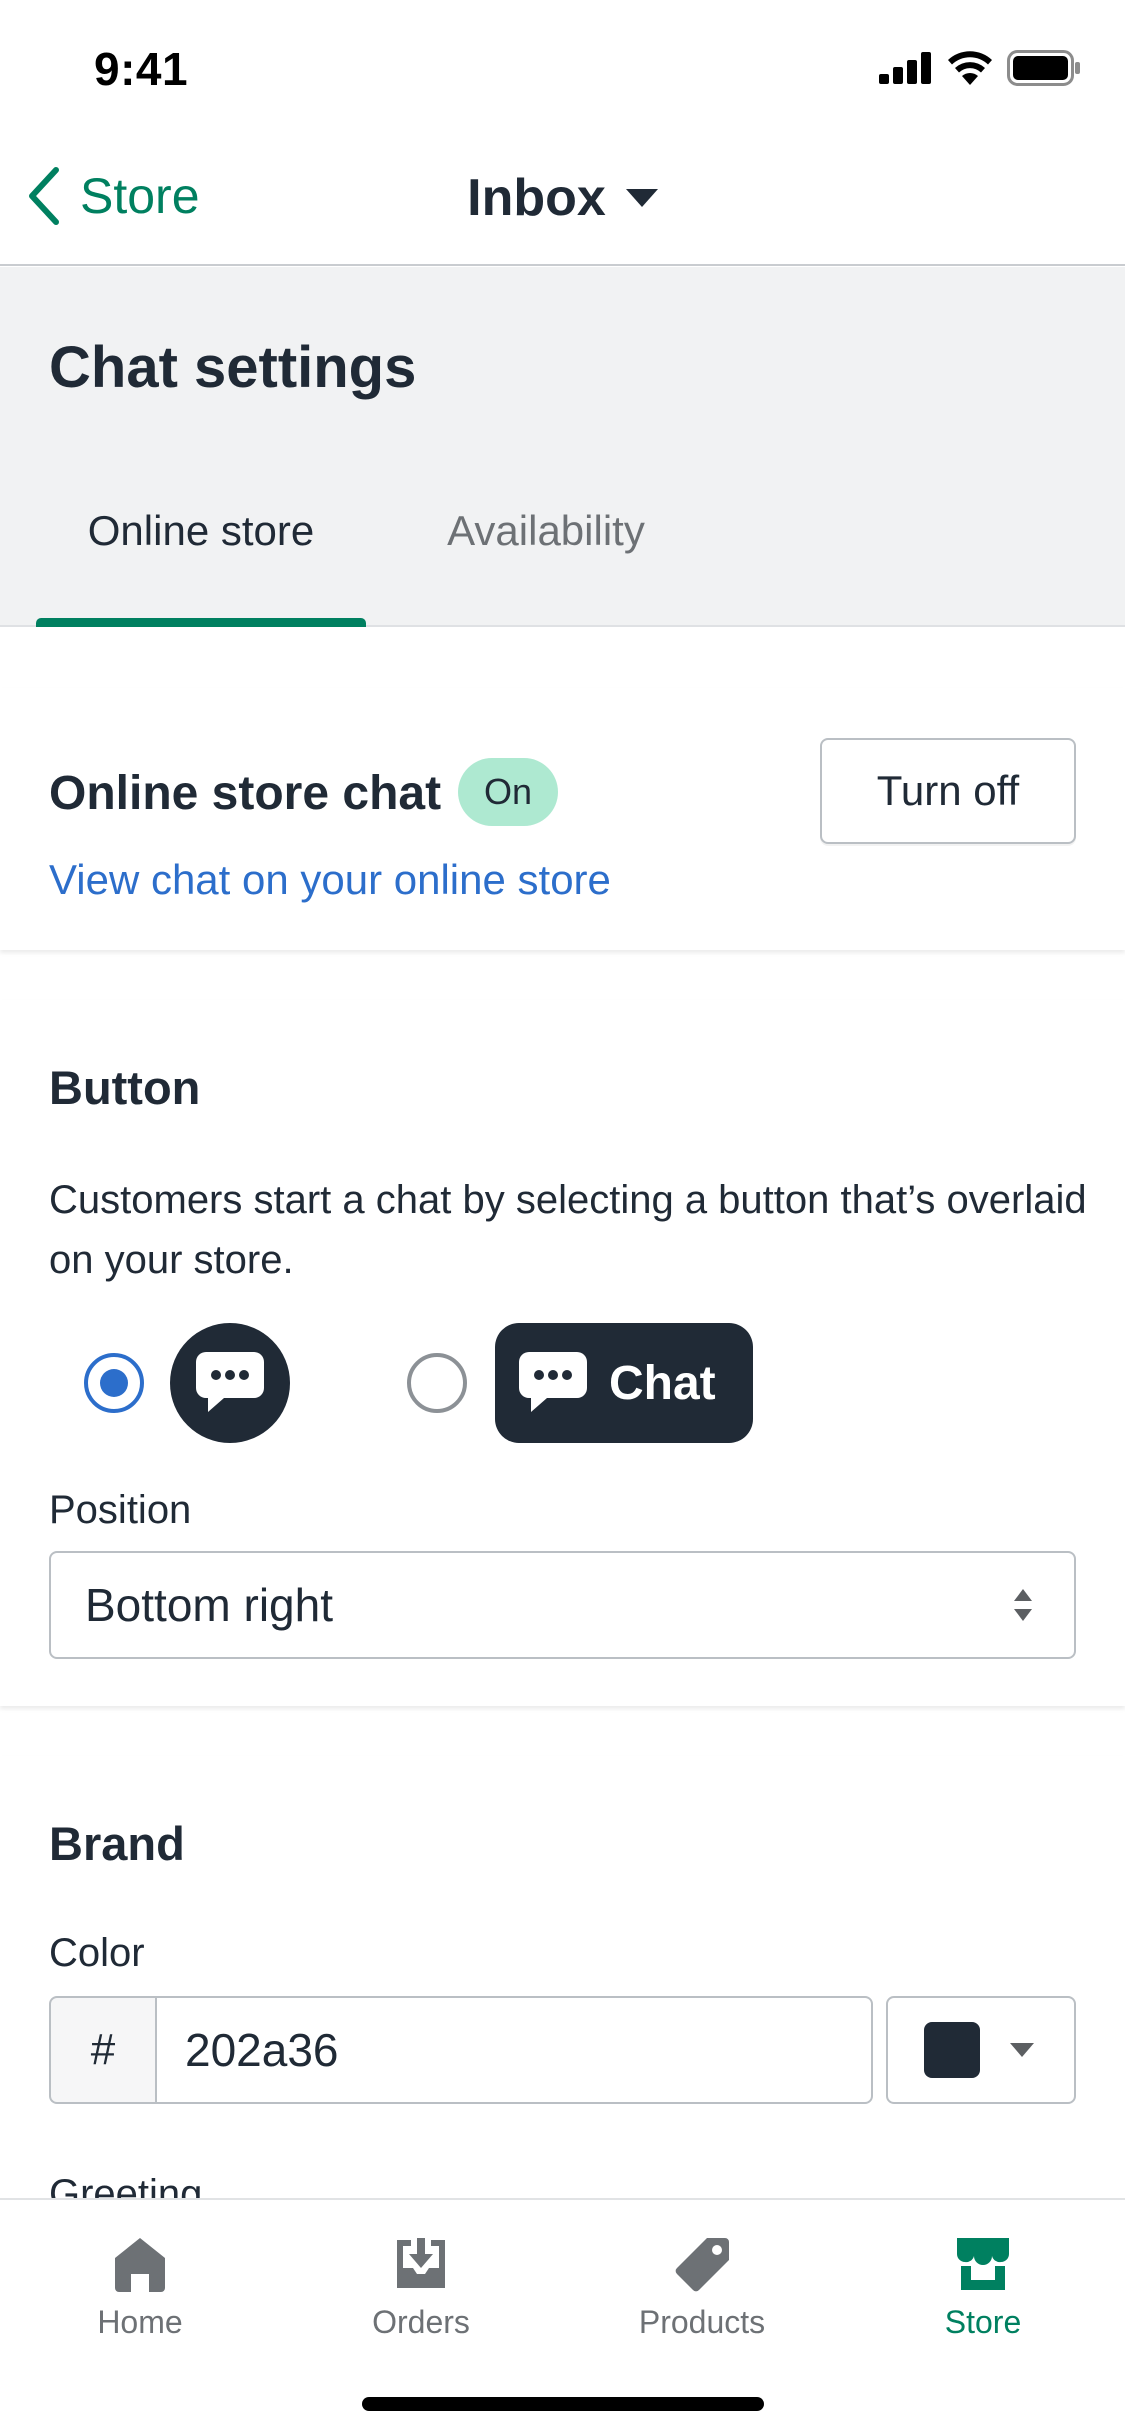  I want to click on color-picker-button, so click(981, 2050).